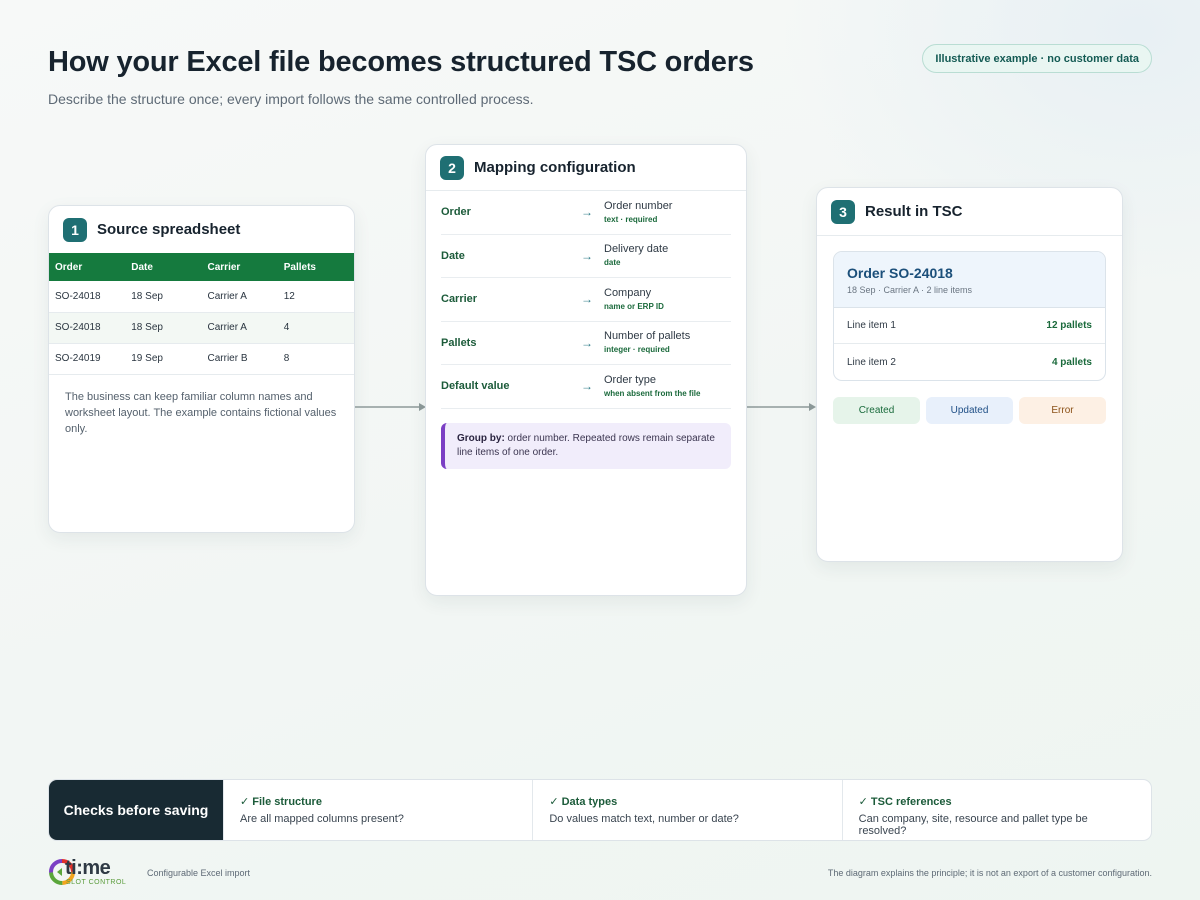 The width and height of the screenshot is (1200, 900). What do you see at coordinates (612, 263) in the screenshot?
I see `mapping-target-type: date` at bounding box center [612, 263].